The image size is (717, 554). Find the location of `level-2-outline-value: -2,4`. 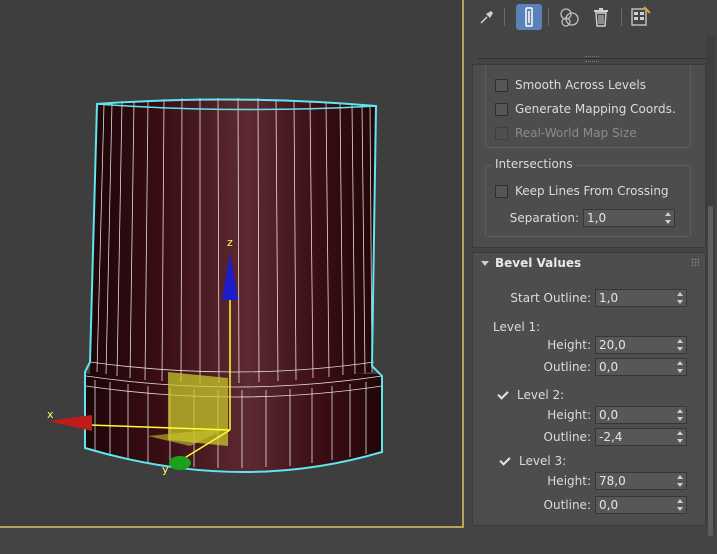

level-2-outline-value: -2,4 is located at coordinates (609, 437).